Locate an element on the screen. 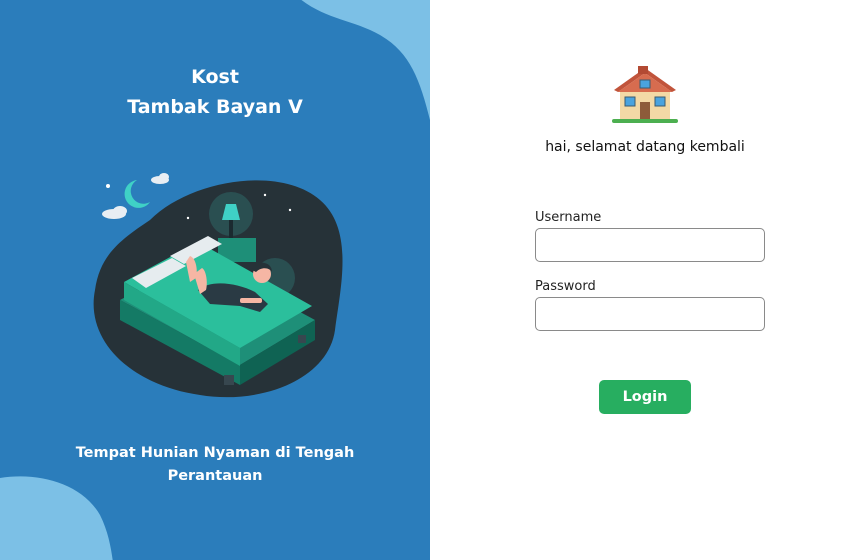 This screenshot has height=560, width=860. password-label: Password is located at coordinates (565, 286).